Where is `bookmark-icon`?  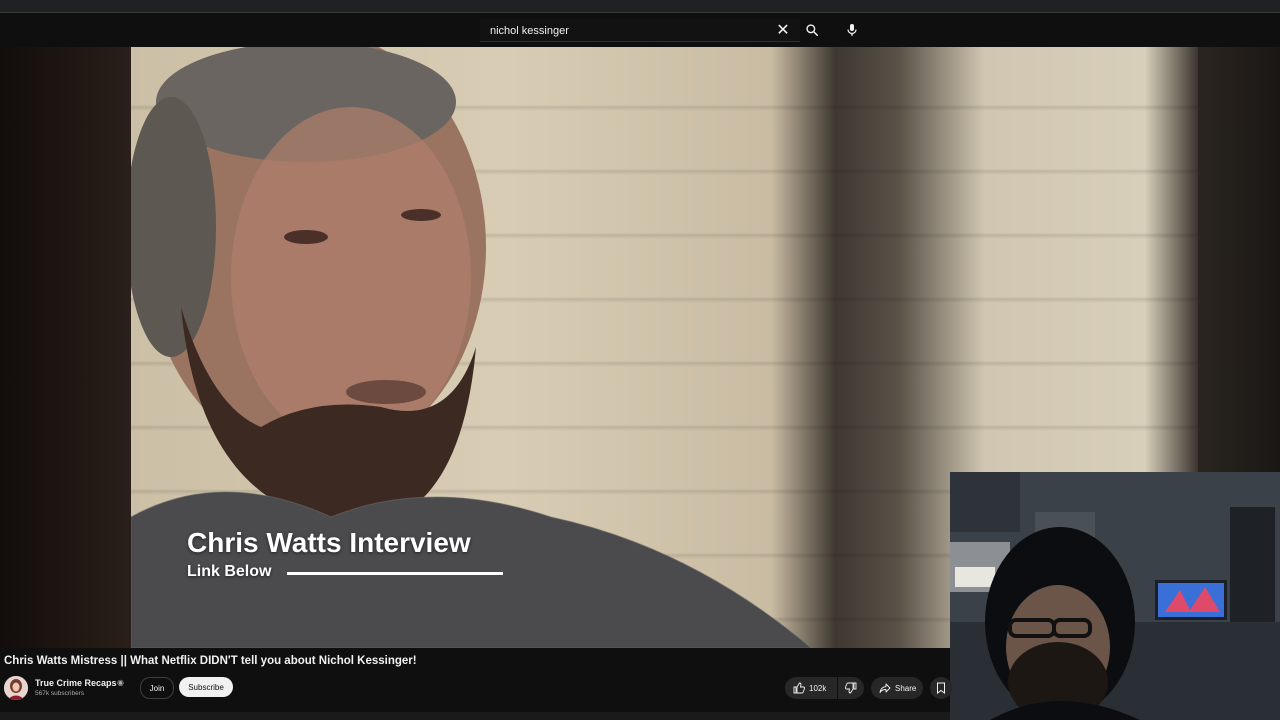
bookmark-icon is located at coordinates (941, 688).